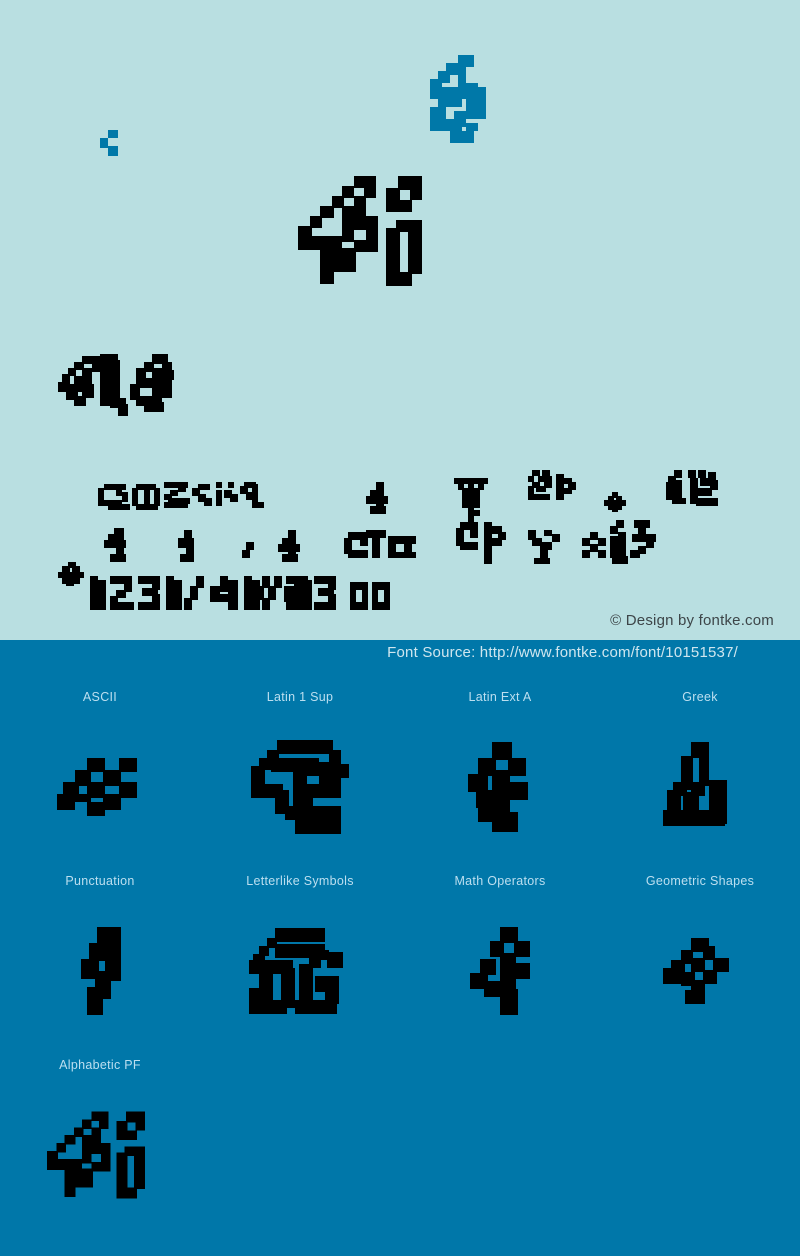 The width and height of the screenshot is (800, 1256). What do you see at coordinates (692, 620) in the screenshot?
I see `copyright-text: © Design by fontke.com` at bounding box center [692, 620].